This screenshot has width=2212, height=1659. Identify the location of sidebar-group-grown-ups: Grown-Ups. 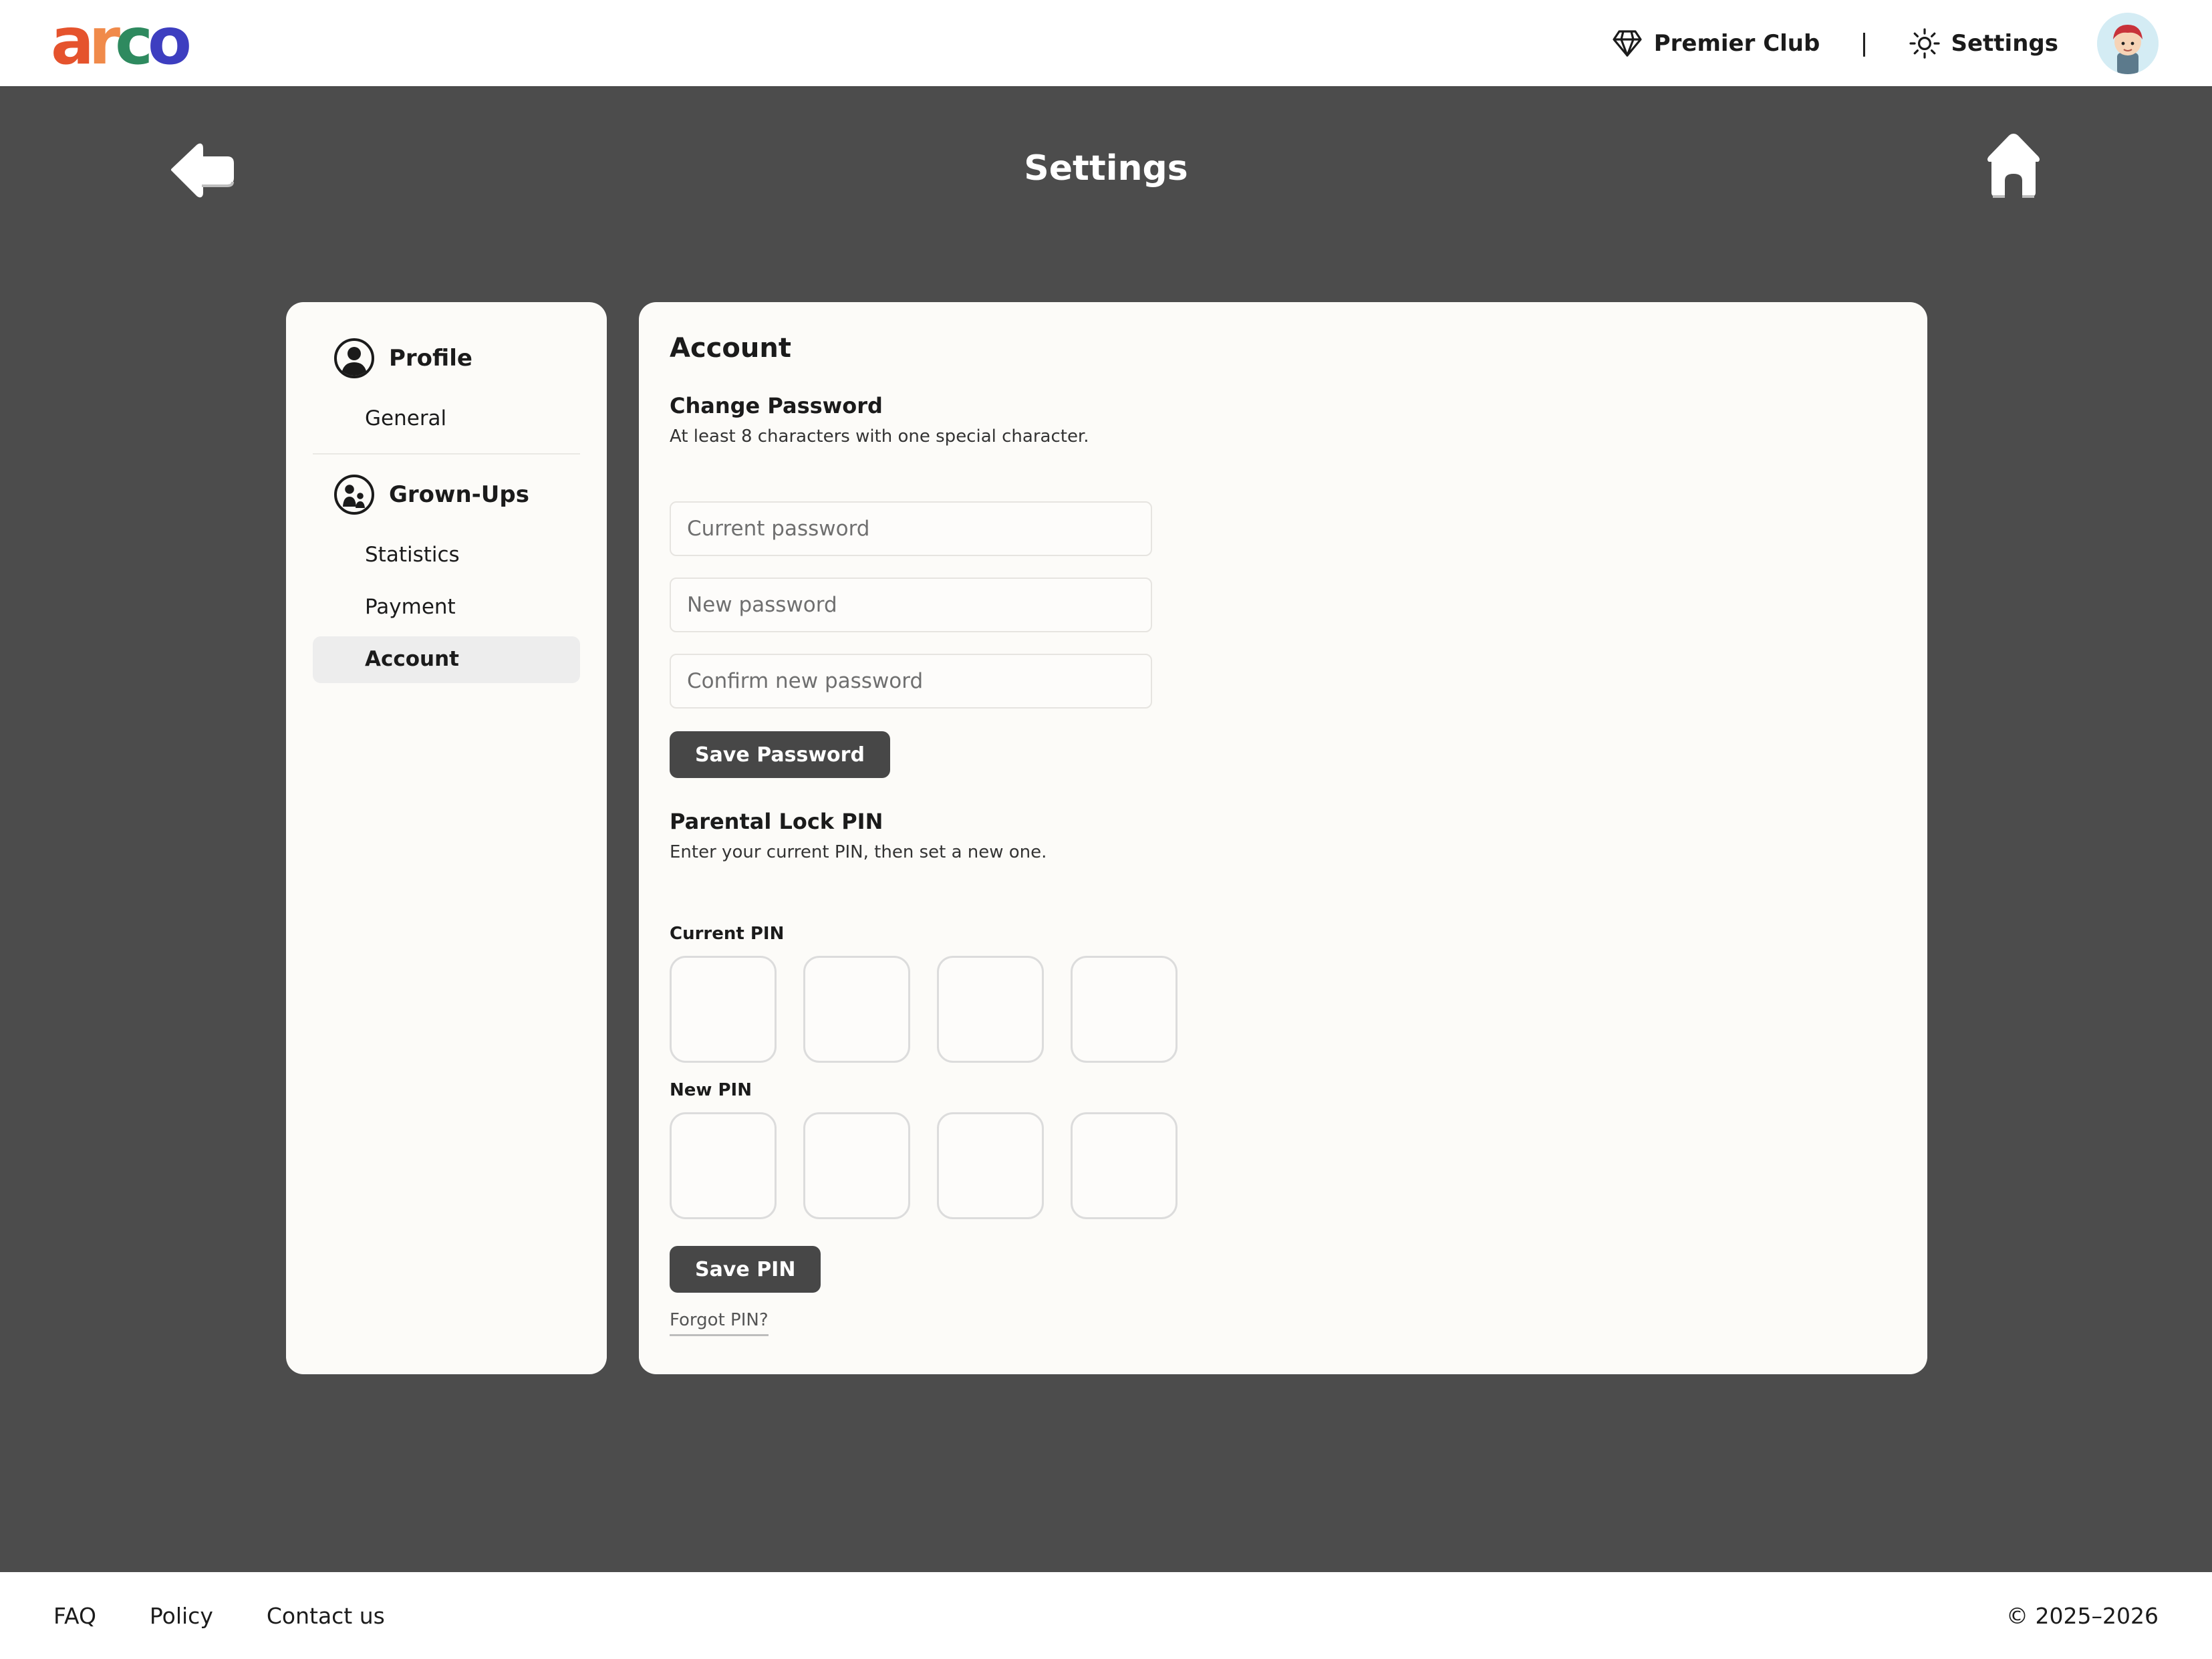
(431, 495).